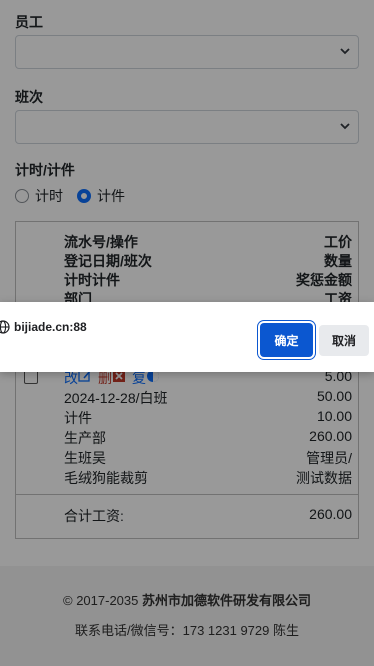 This screenshot has height=666, width=374. Describe the element at coordinates (5, 327) in the screenshot. I see `globe-icon` at that location.